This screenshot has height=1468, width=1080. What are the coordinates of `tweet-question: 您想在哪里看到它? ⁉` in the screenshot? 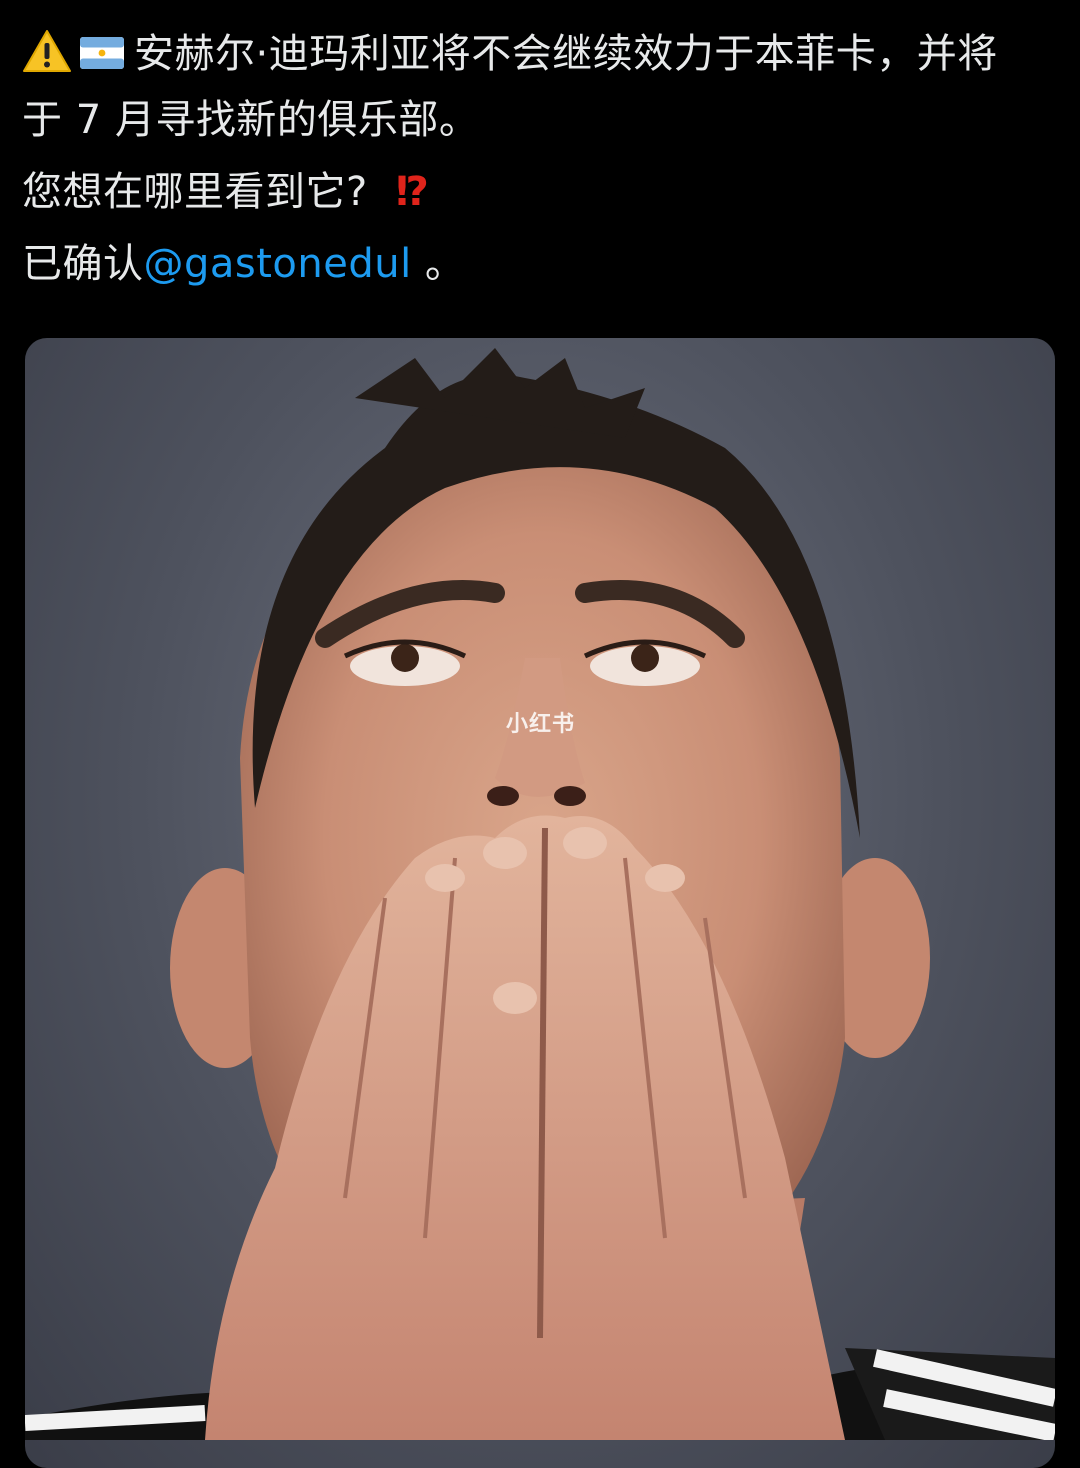 It's located at (542, 192).